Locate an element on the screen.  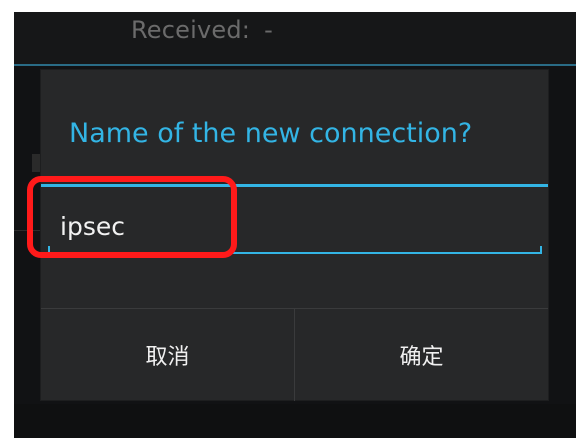
cancel-button: 取消 is located at coordinates (167, 355).